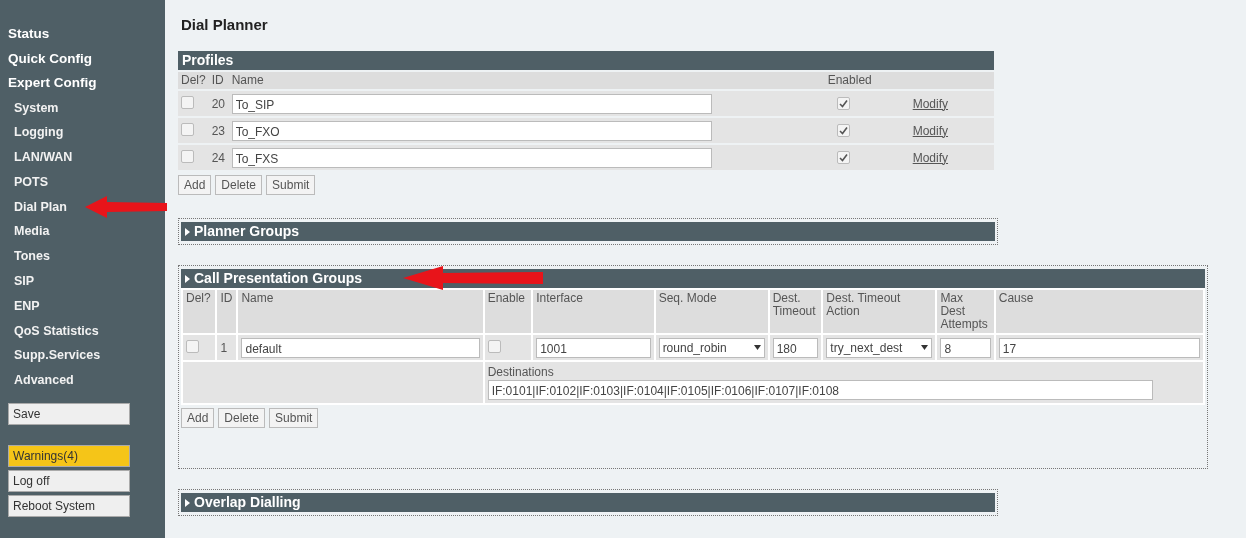 The image size is (1246, 538). Describe the element at coordinates (29, 257) in the screenshot. I see `nav-item: Tones` at that location.